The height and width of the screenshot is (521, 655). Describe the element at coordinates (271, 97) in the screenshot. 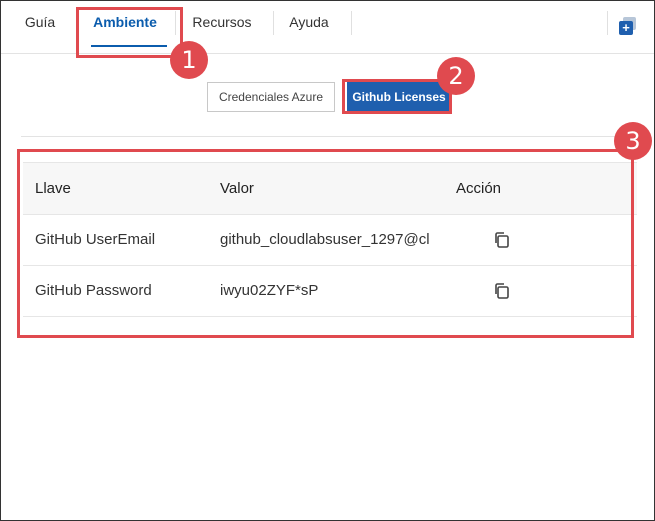

I see `credenciales-azure-button: Credenciales Azure` at that location.